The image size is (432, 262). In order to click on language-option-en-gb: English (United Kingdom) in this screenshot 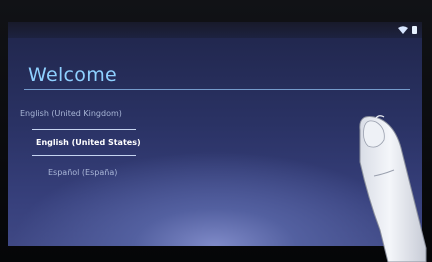, I will do `click(71, 113)`.